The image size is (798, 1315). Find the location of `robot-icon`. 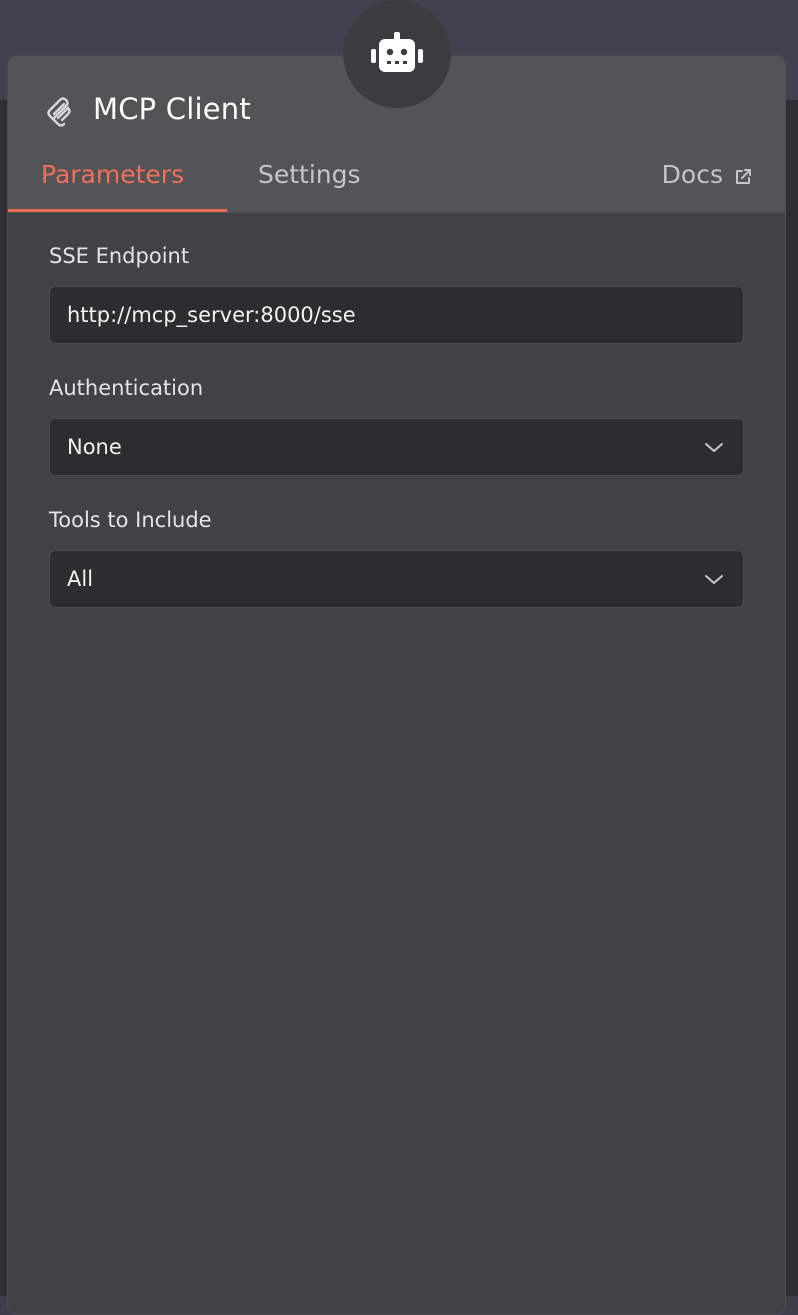

robot-icon is located at coordinates (397, 52).